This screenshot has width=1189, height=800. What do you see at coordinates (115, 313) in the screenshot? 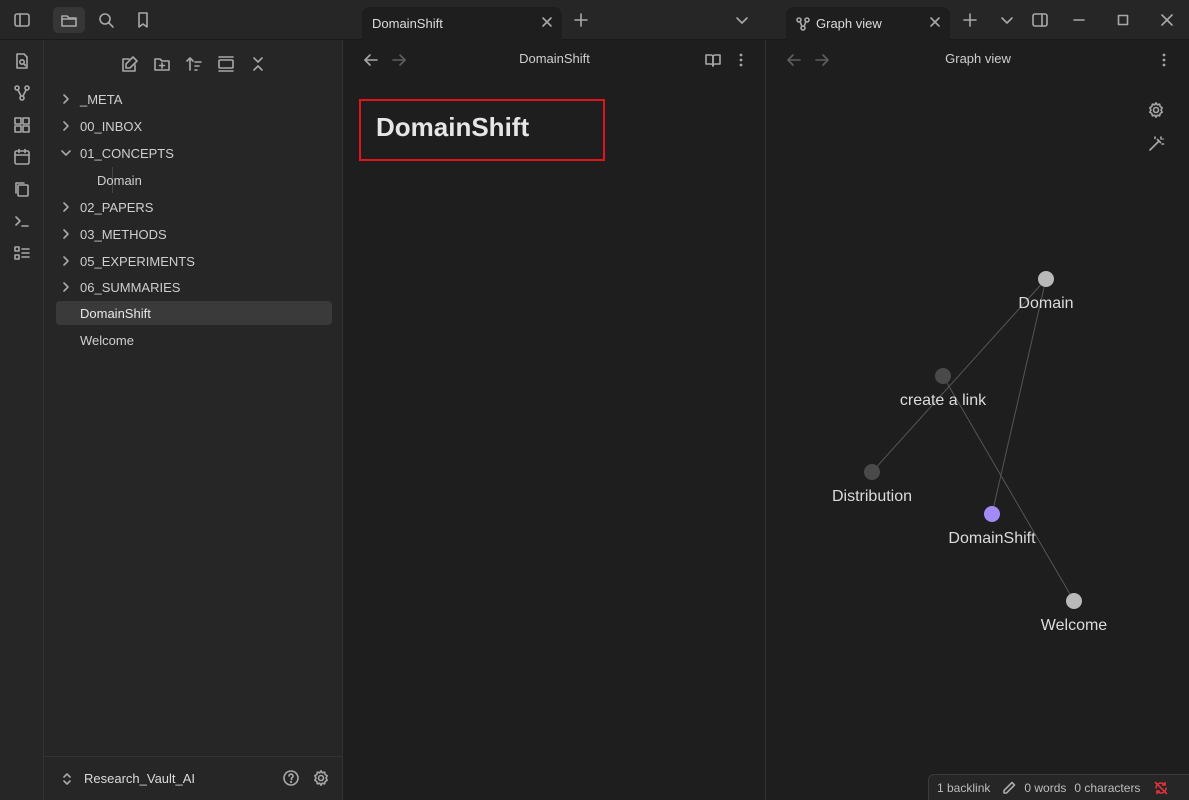
I see `file-label: DomainShift` at bounding box center [115, 313].